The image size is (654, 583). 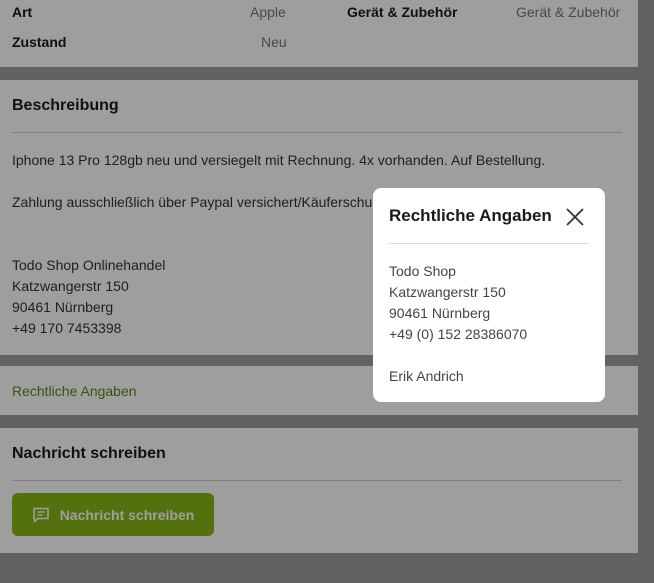 I want to click on modal-line: Todo Shop, so click(x=422, y=271).